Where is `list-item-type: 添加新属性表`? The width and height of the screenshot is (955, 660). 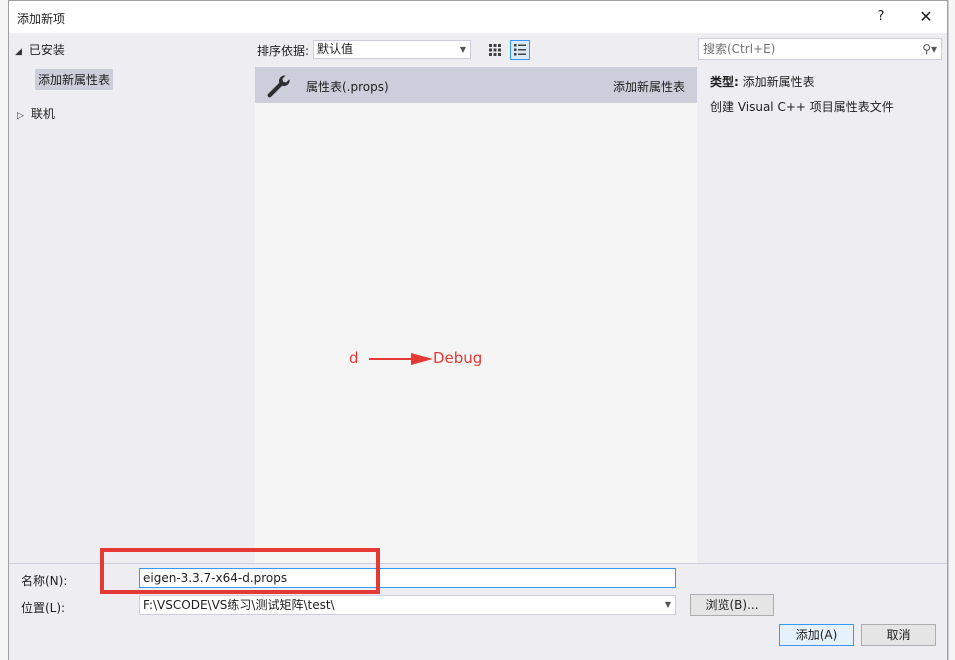
list-item-type: 添加新属性表 is located at coordinates (648, 87).